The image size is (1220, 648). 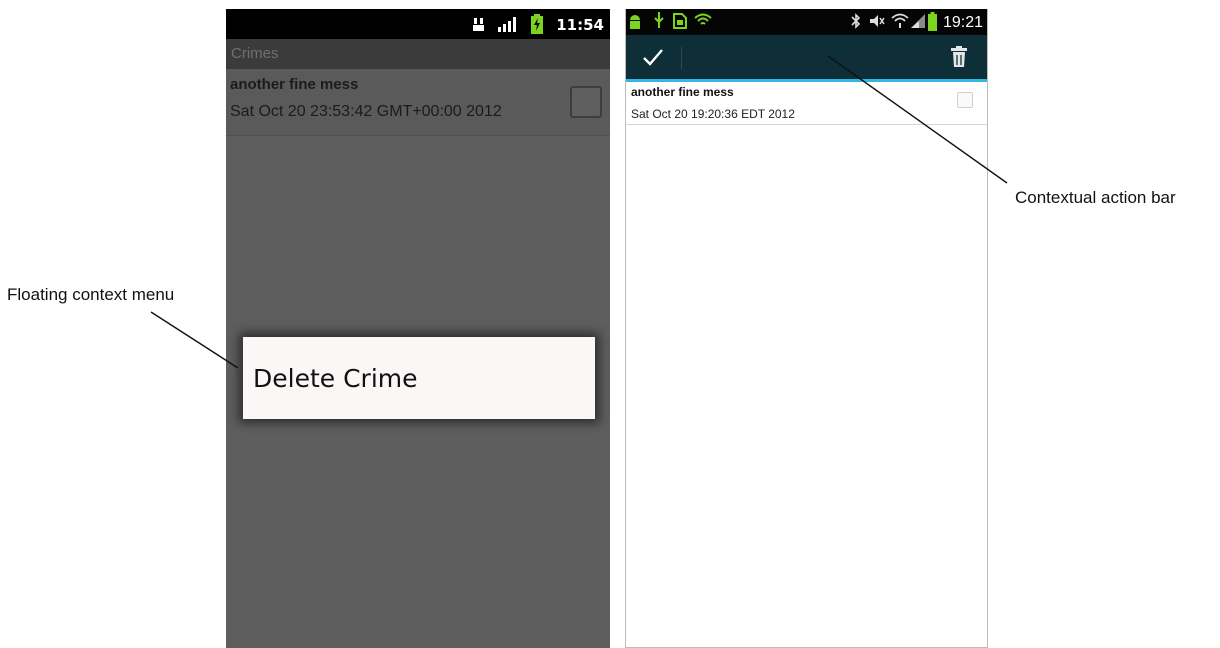 What do you see at coordinates (537, 24) in the screenshot?
I see `battery-charging-icon` at bounding box center [537, 24].